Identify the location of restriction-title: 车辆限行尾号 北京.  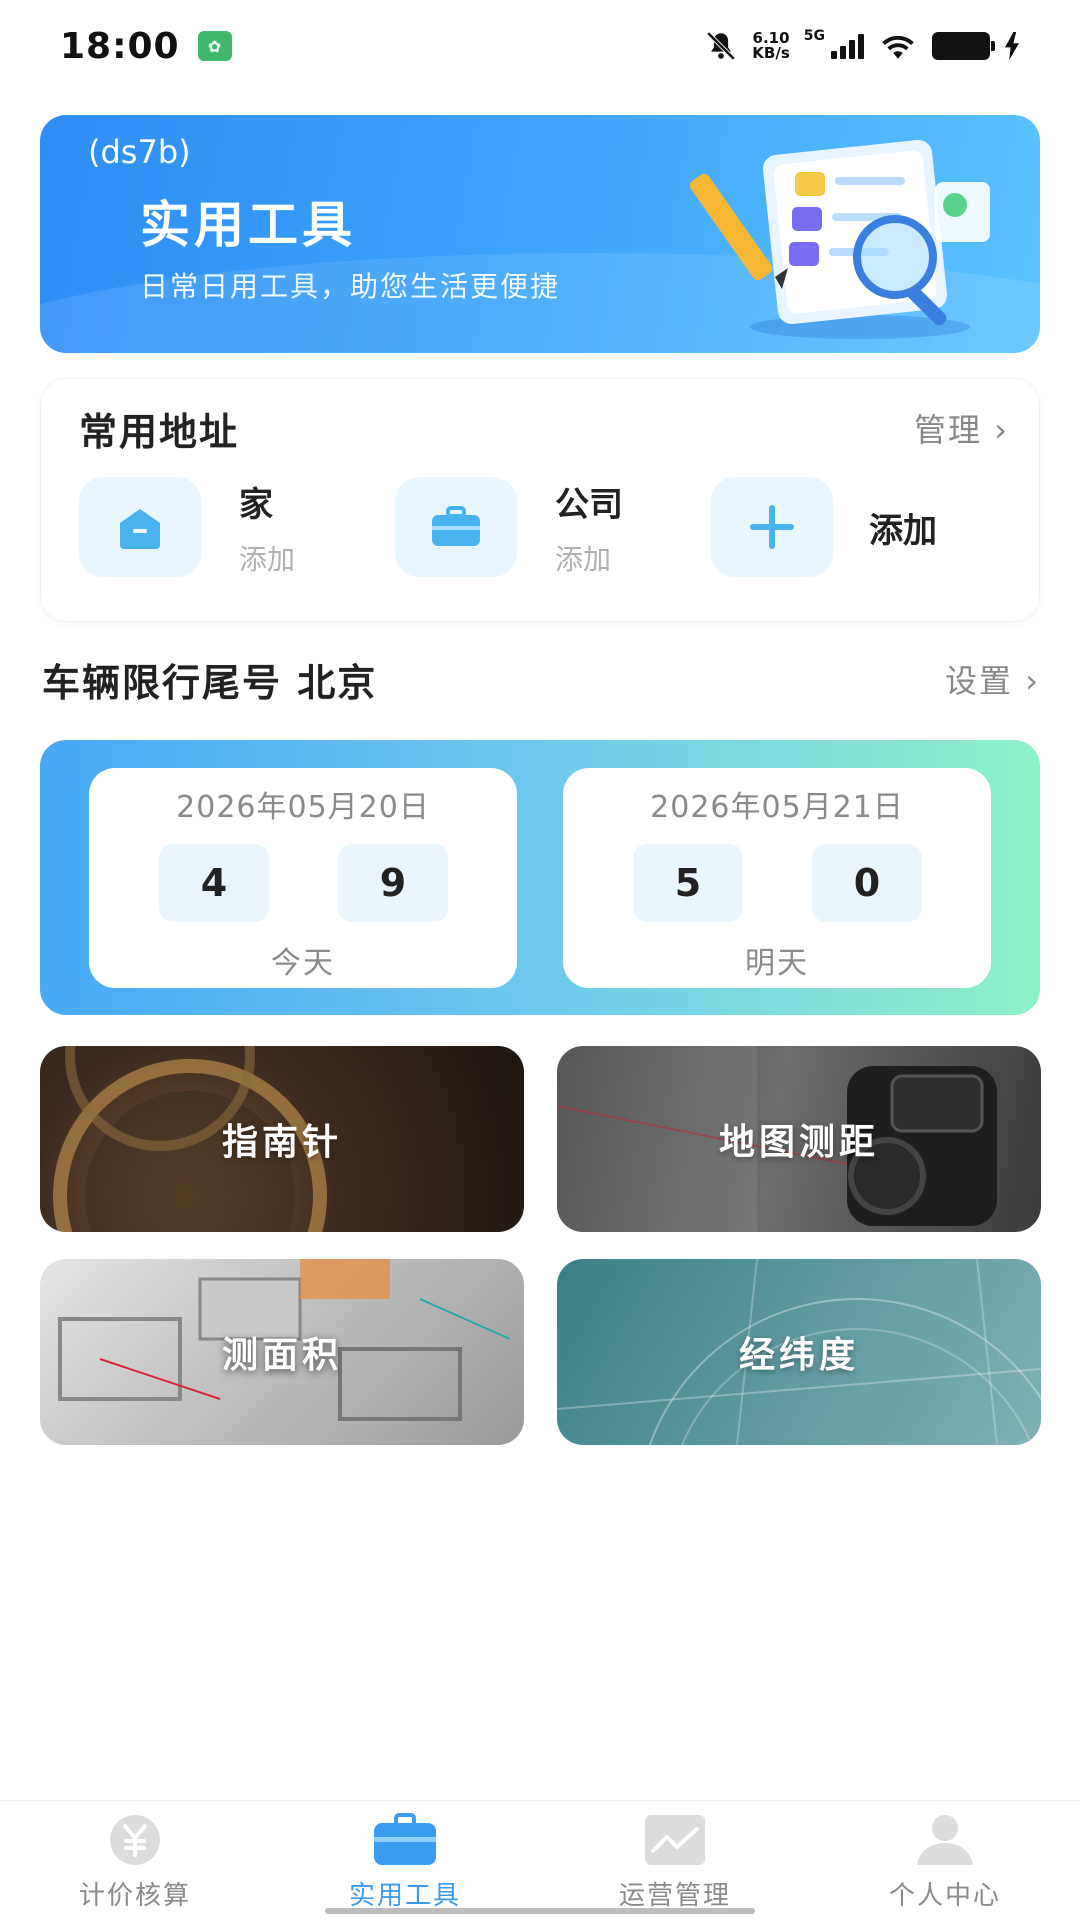
(210, 683).